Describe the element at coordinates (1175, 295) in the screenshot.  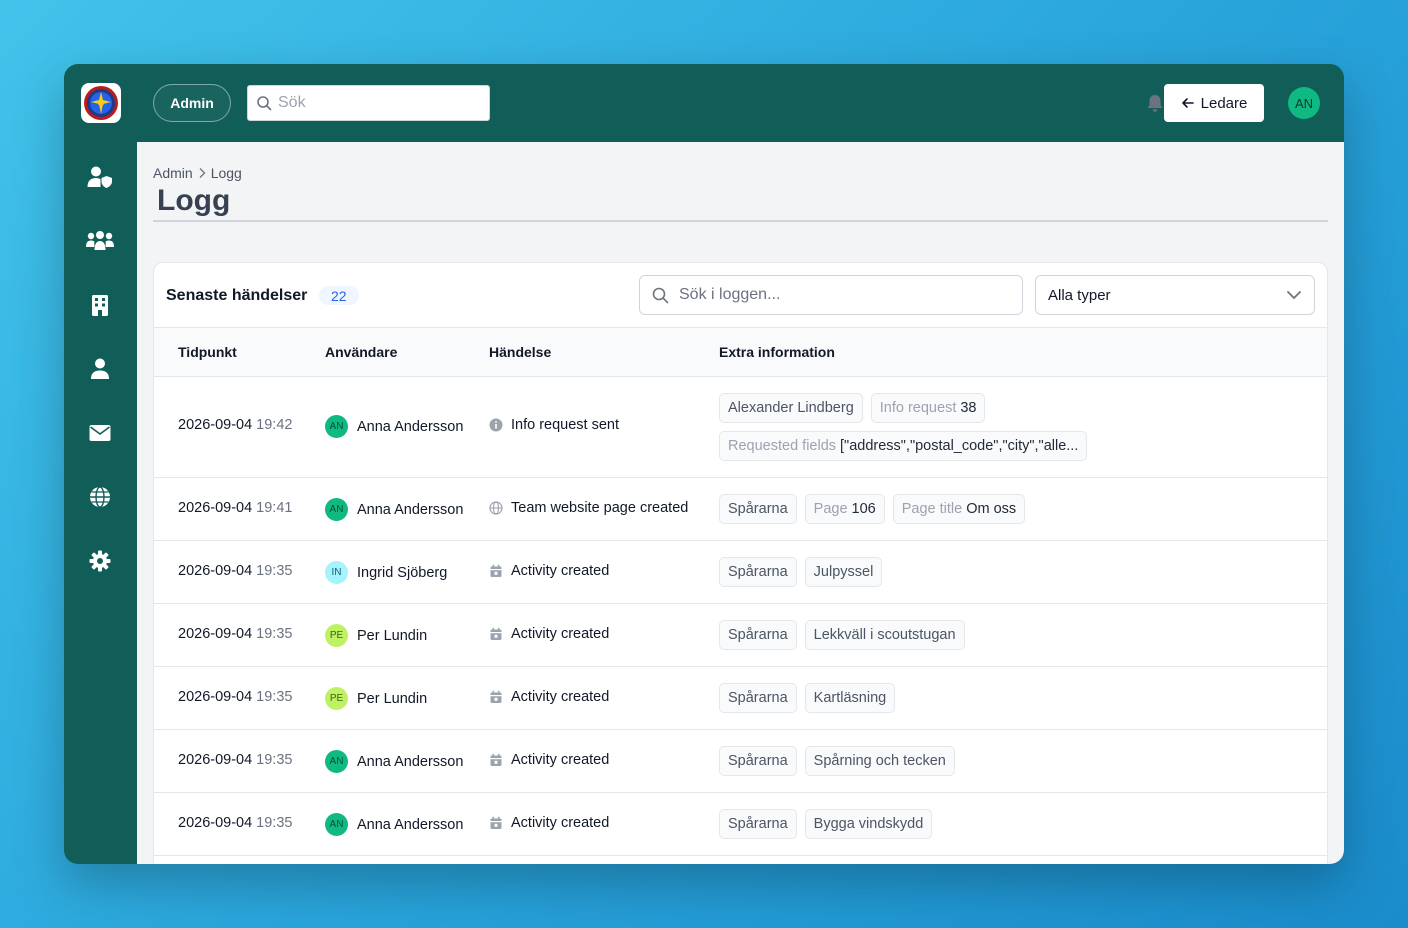
I see `type-filter-select: Alla typer` at that location.